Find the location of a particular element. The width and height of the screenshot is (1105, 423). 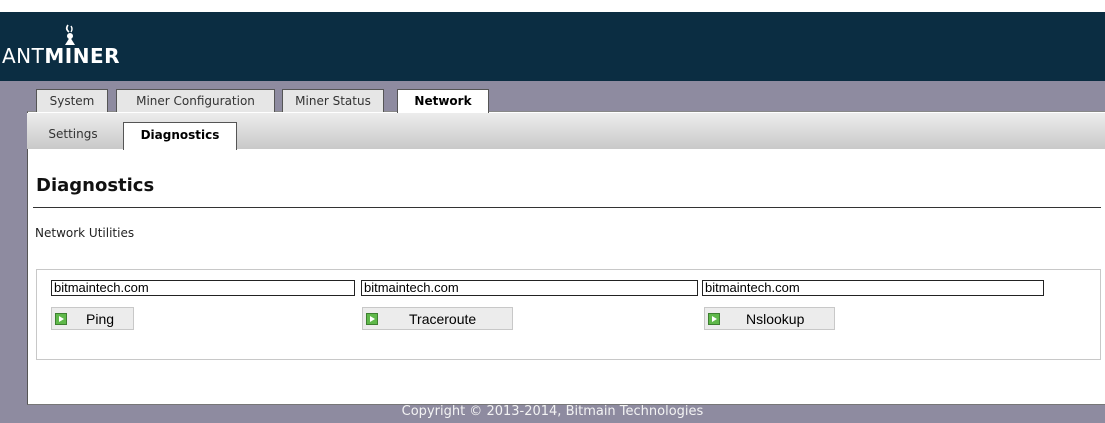

ping-button-label: Ping is located at coordinates (100, 319).